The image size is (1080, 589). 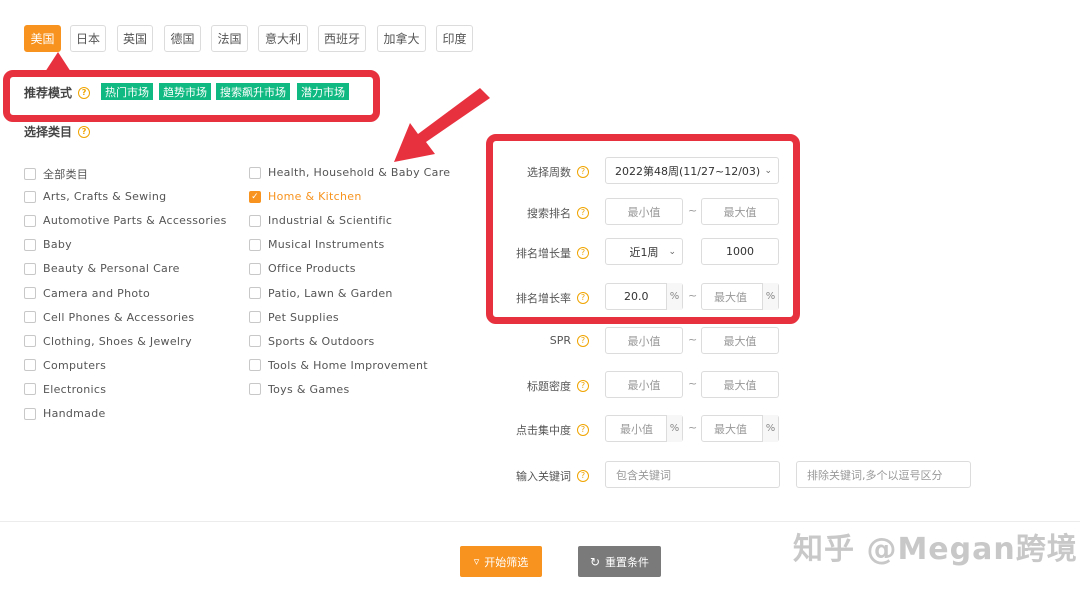 I want to click on spr-min-input: 最小值, so click(x=644, y=340).